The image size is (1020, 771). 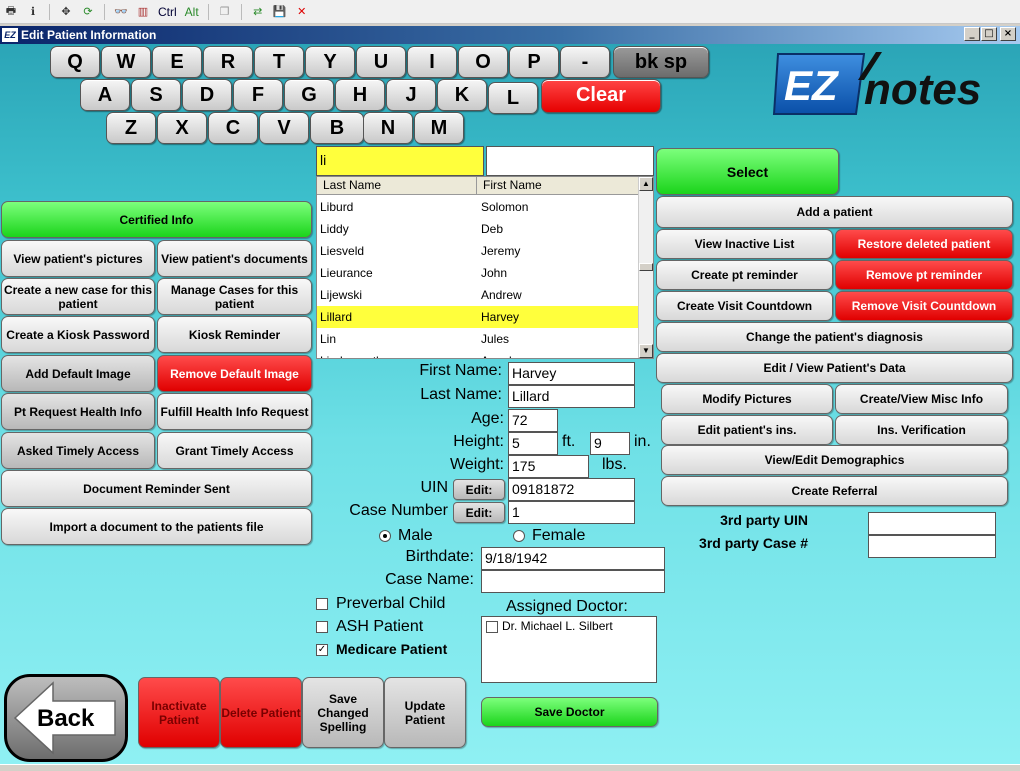 What do you see at coordinates (479, 489) in the screenshot?
I see `edit-uin-button: Edit:` at bounding box center [479, 489].